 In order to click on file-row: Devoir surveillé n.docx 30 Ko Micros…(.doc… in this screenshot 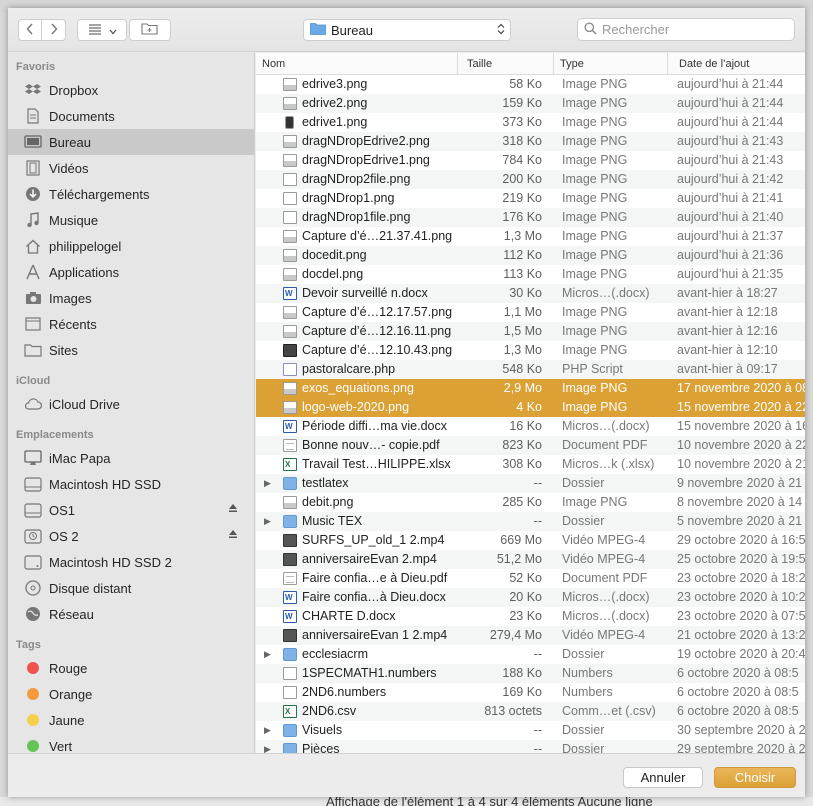, I will do `click(530, 293)`.